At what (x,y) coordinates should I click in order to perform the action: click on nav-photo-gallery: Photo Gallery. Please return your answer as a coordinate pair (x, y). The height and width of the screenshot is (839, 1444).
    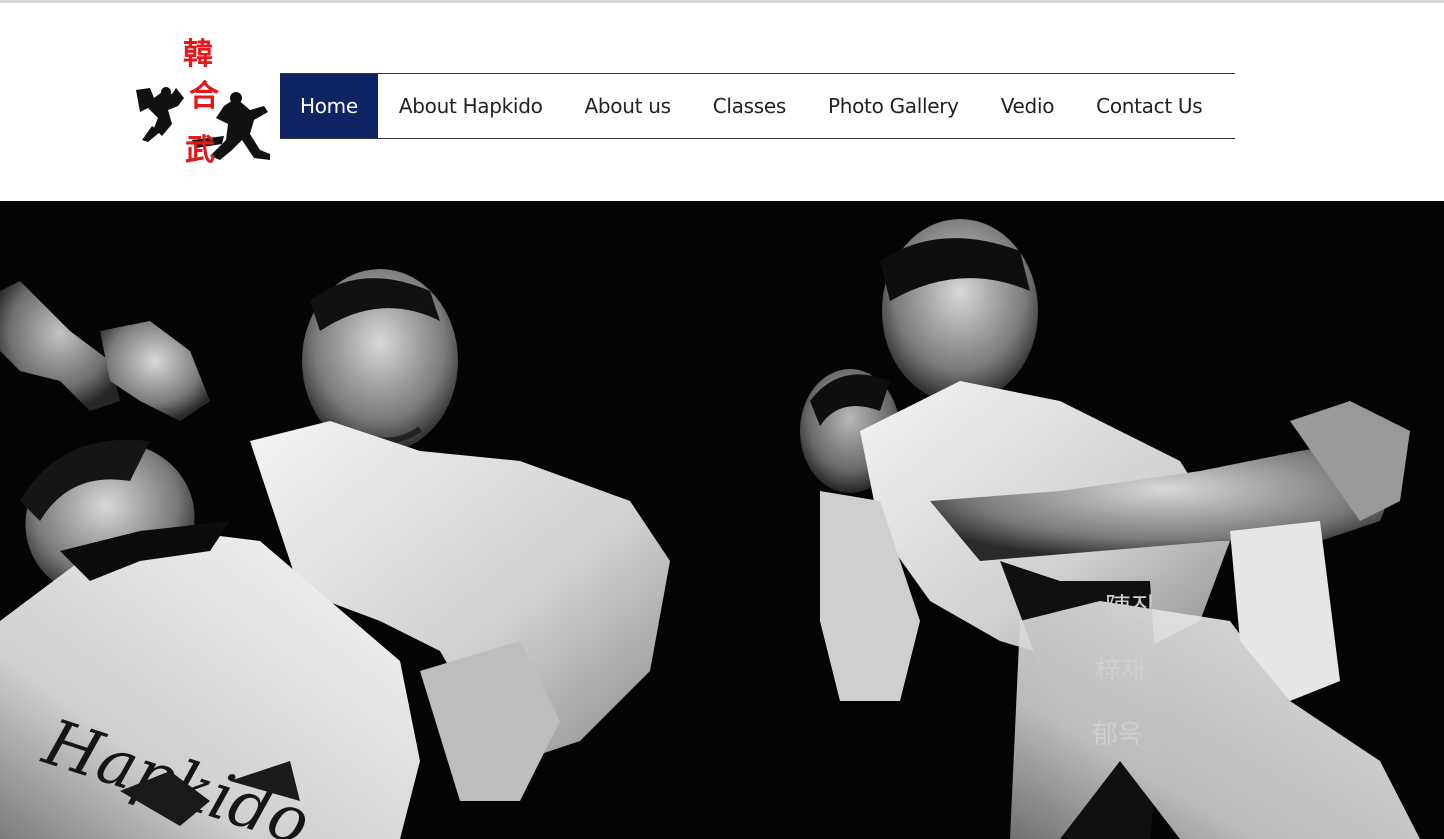
    Looking at the image, I should click on (893, 106).